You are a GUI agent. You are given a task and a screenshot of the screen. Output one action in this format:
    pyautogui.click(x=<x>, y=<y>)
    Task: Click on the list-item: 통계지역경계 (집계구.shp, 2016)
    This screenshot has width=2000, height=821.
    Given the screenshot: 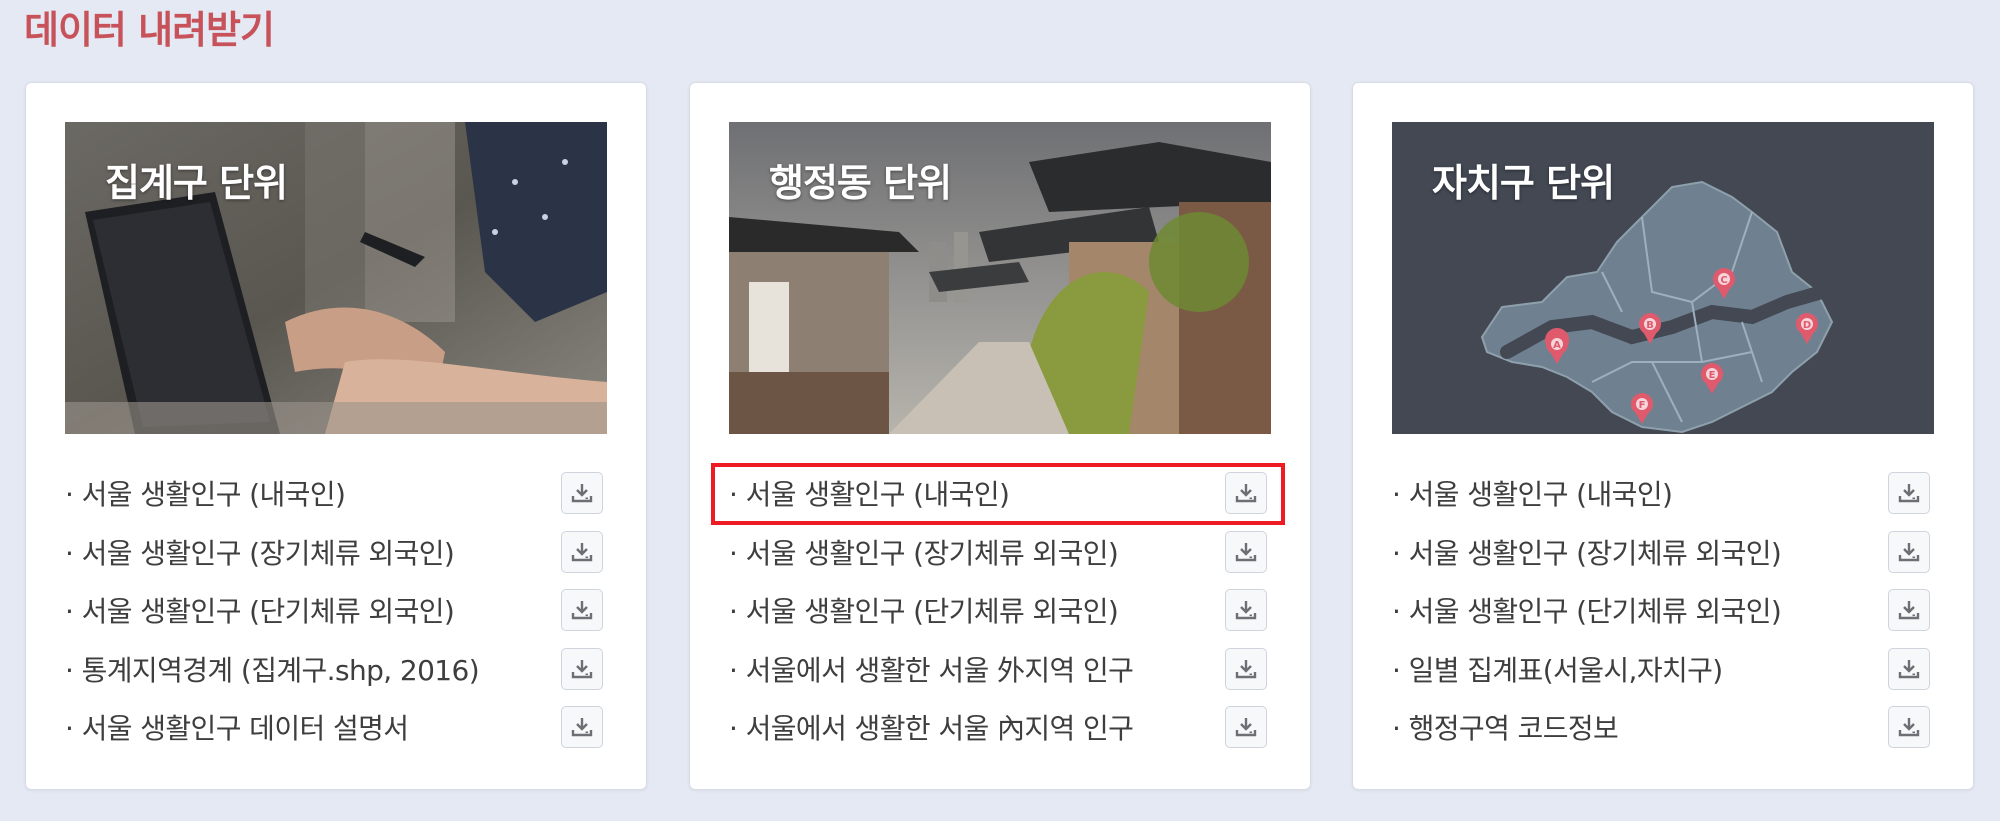 What is the action you would take?
    pyautogui.click(x=336, y=669)
    